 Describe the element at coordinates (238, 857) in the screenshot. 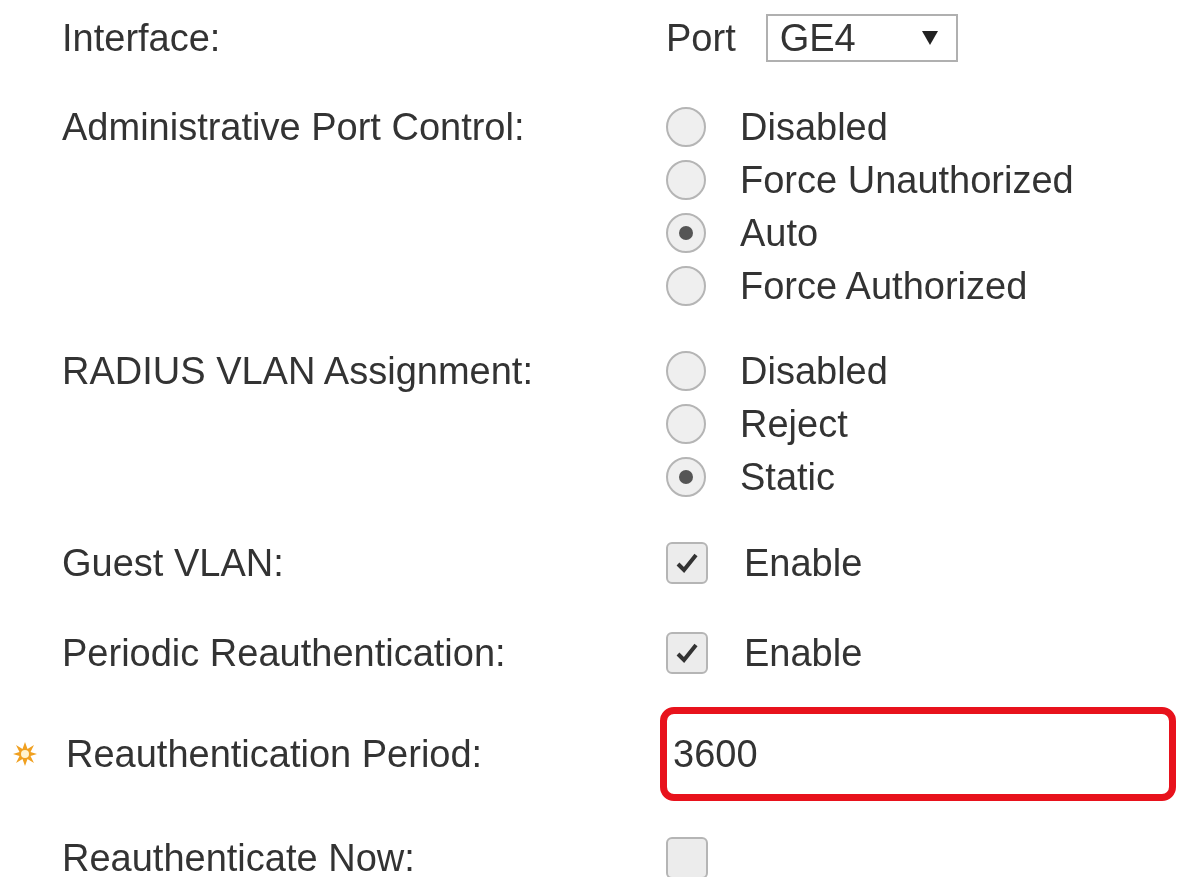

I see `field-label: Reauthenticate Now:` at that location.